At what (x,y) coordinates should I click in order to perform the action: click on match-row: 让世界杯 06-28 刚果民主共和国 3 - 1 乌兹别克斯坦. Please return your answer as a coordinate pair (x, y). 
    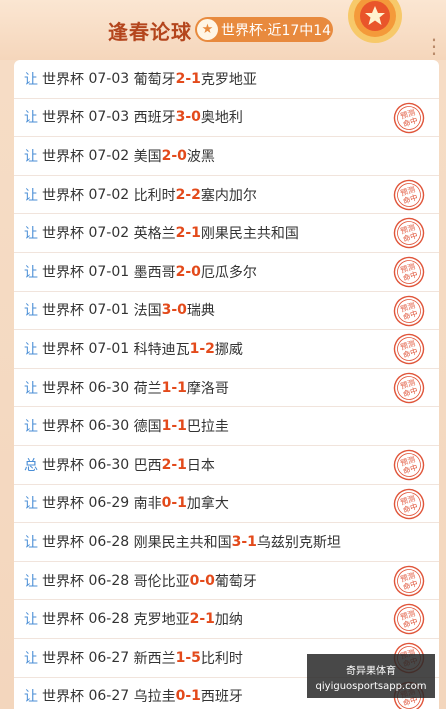
    Looking at the image, I should click on (226, 542).